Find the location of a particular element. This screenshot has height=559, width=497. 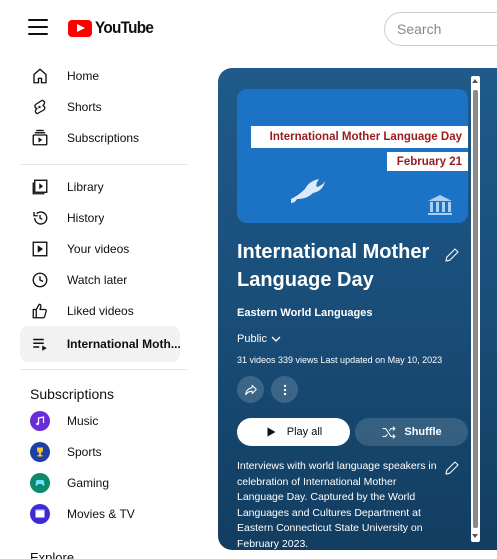

music-icon is located at coordinates (40, 421).